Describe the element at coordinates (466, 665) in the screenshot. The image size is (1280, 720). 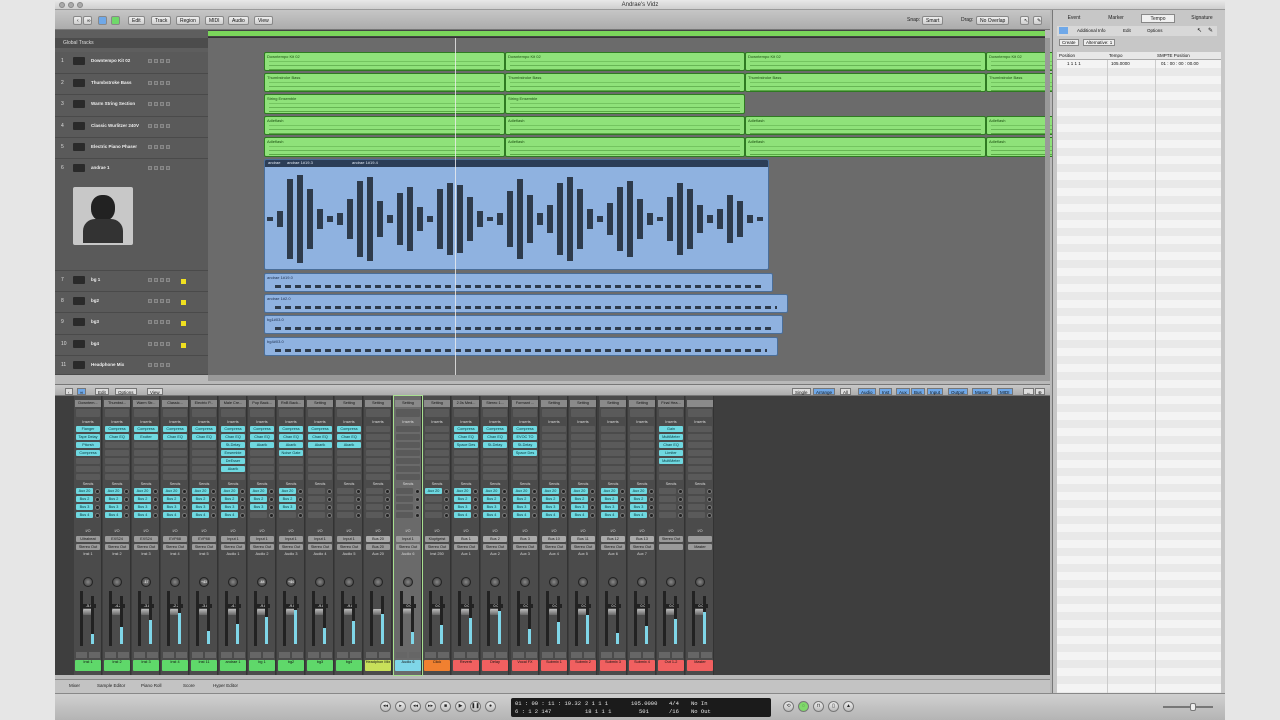
I see `strip-name-label: Reverb` at that location.